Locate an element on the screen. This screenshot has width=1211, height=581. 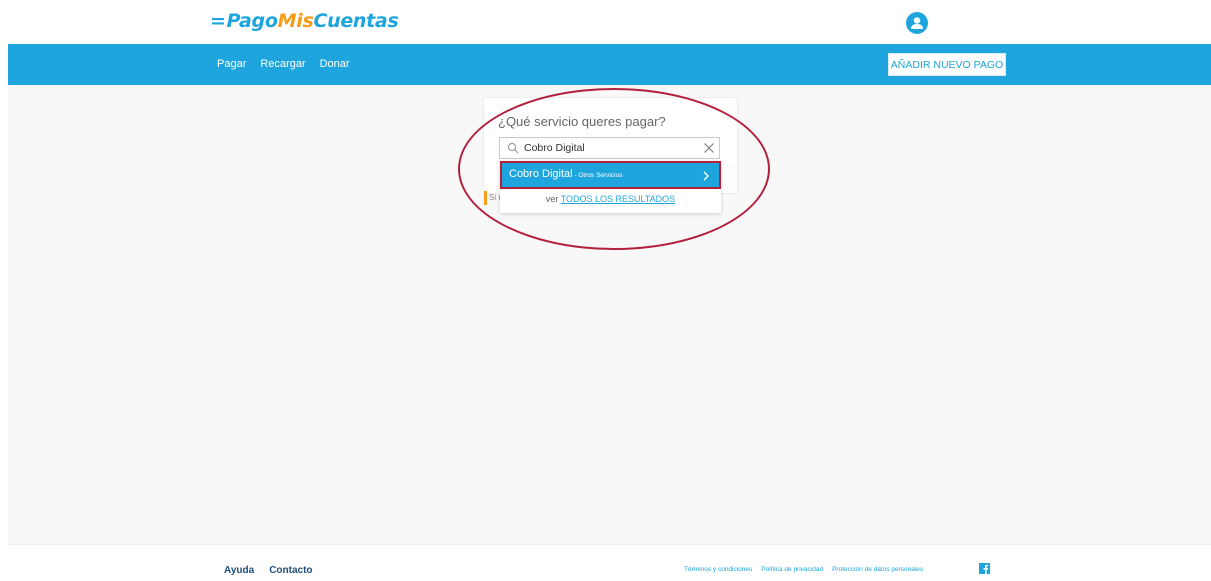
pagomiscuentas-logo: =PagoMisCuentas is located at coordinates (304, 21).